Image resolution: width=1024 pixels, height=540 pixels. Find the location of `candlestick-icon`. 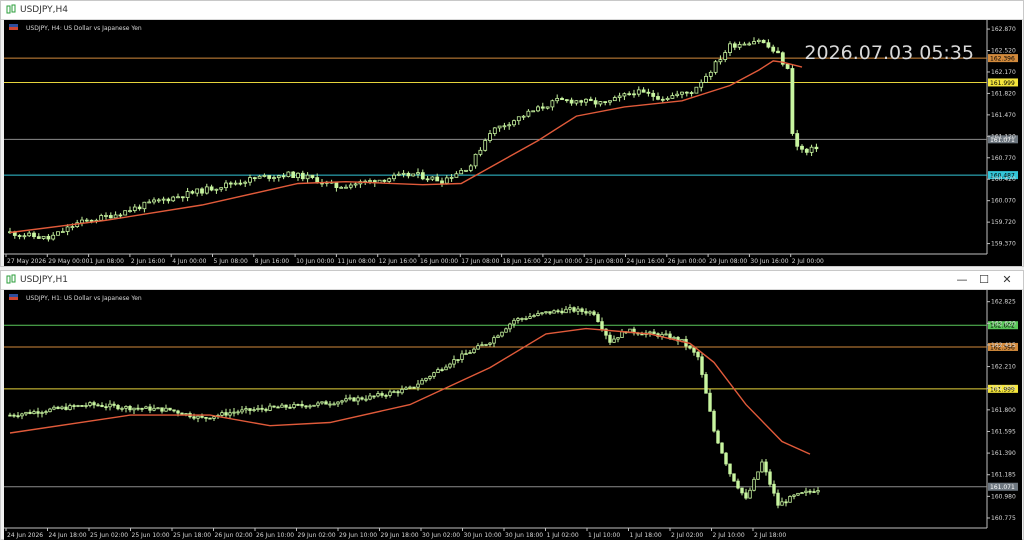

candlestick-icon is located at coordinates (11, 279).